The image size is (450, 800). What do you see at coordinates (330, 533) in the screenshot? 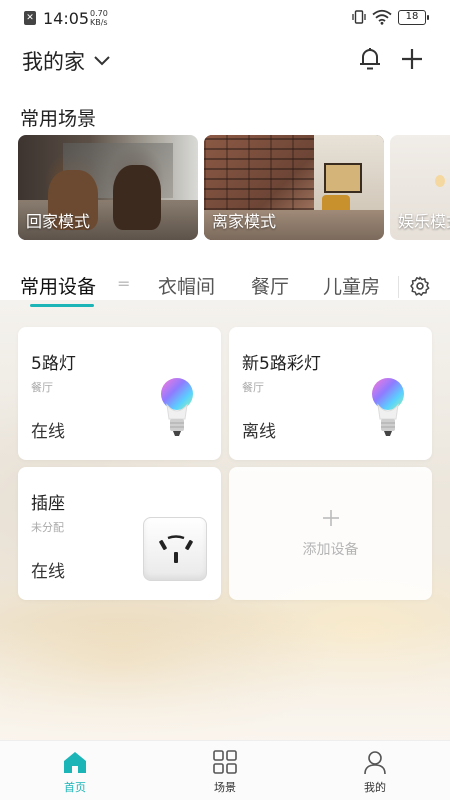
I see `add-device-card: 添加设备` at bounding box center [330, 533].